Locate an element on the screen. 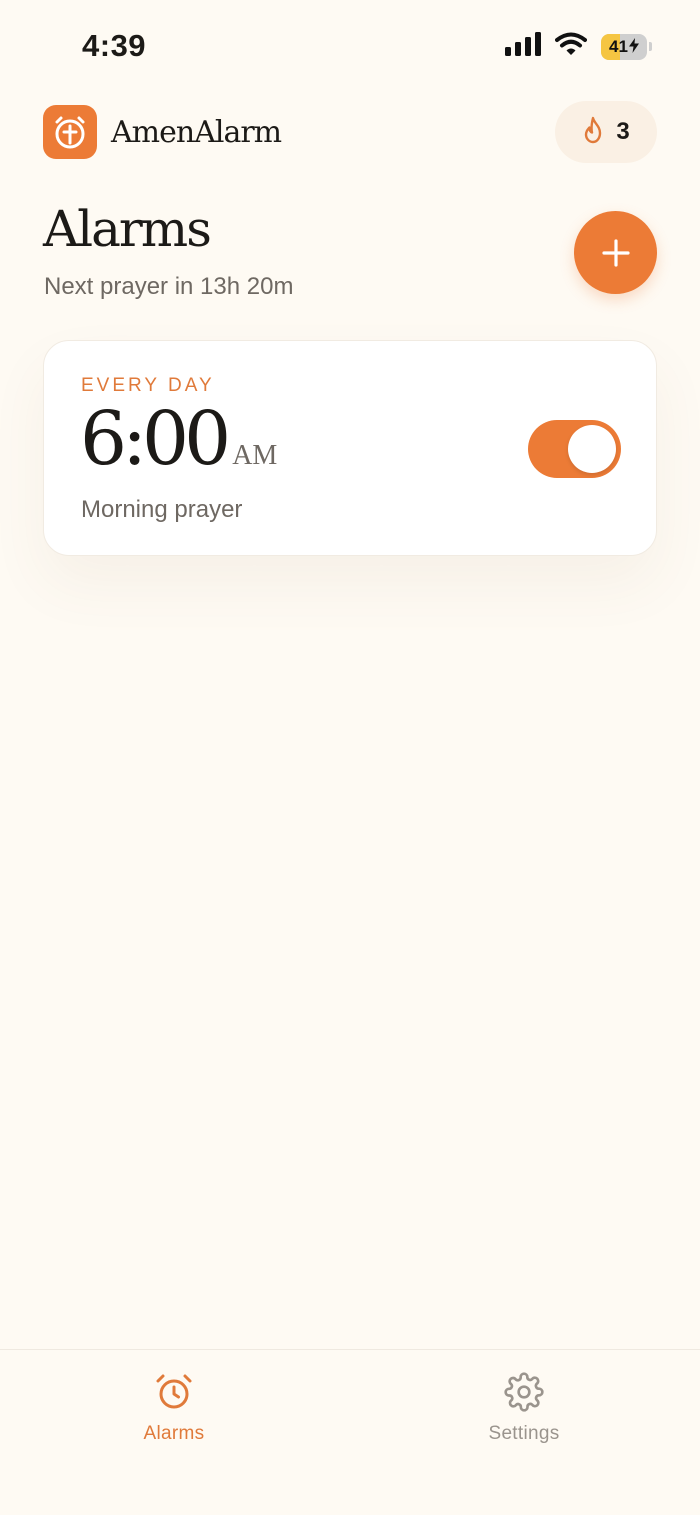 This screenshot has width=700, height=1515. battery-nub is located at coordinates (650, 46).